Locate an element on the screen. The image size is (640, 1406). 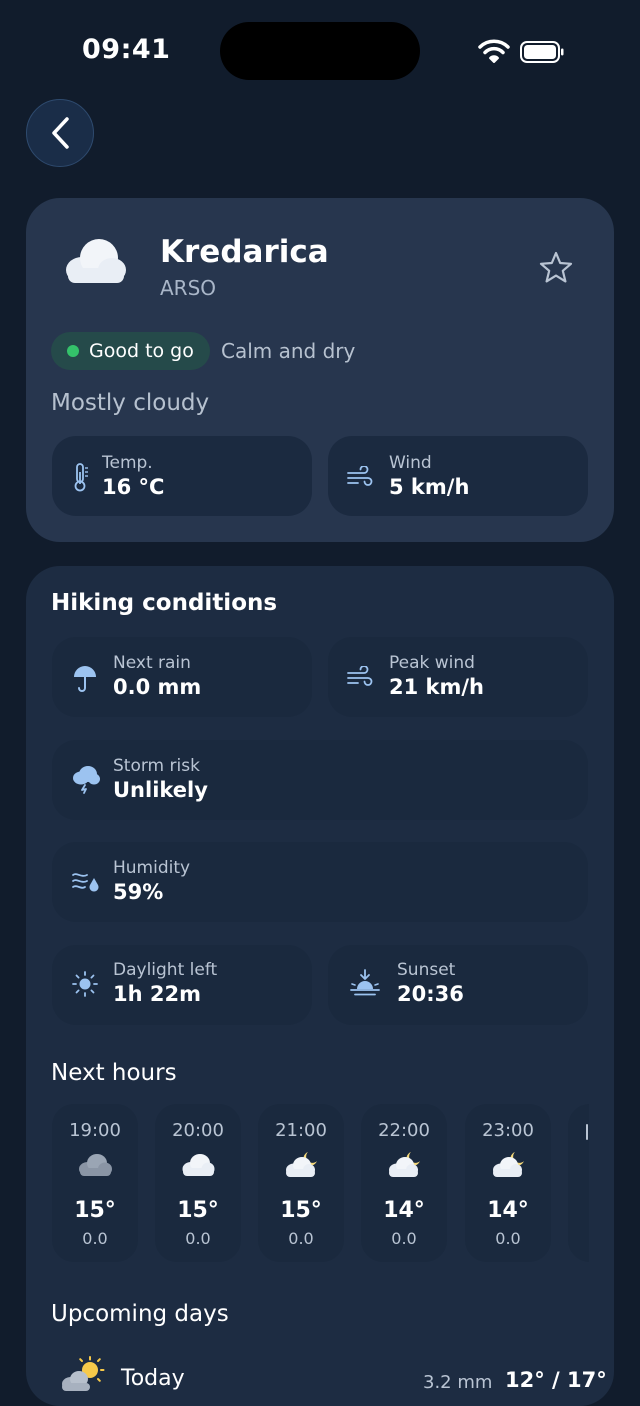
next-rain-value: 0.0 mm is located at coordinates (157, 687).